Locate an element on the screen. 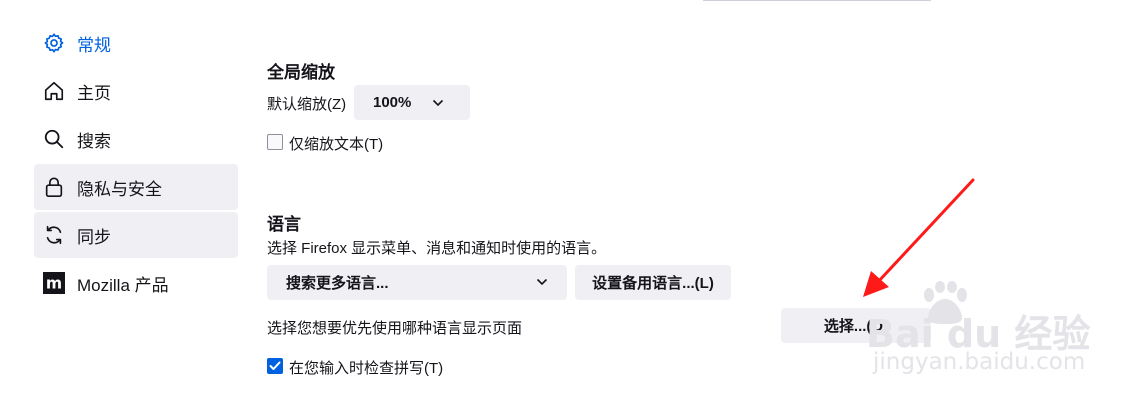 The image size is (1131, 404). home-icon is located at coordinates (54, 91).